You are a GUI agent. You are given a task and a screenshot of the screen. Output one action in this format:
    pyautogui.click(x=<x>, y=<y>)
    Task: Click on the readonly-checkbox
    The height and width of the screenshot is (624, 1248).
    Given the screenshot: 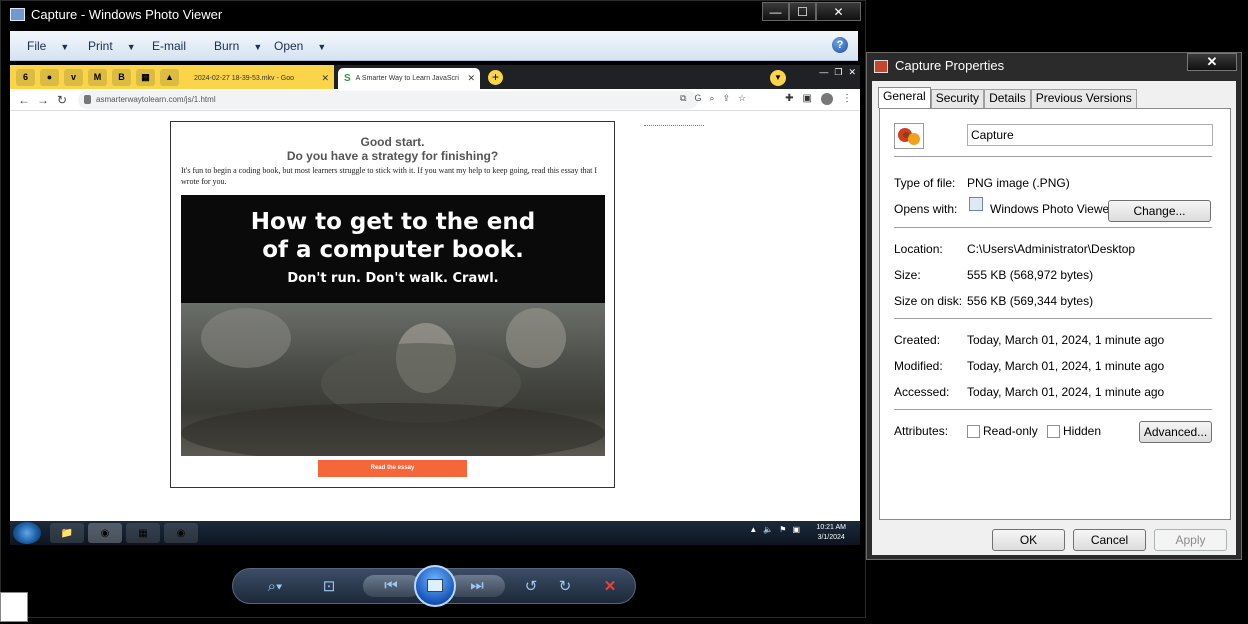 What is the action you would take?
    pyautogui.click(x=973, y=431)
    